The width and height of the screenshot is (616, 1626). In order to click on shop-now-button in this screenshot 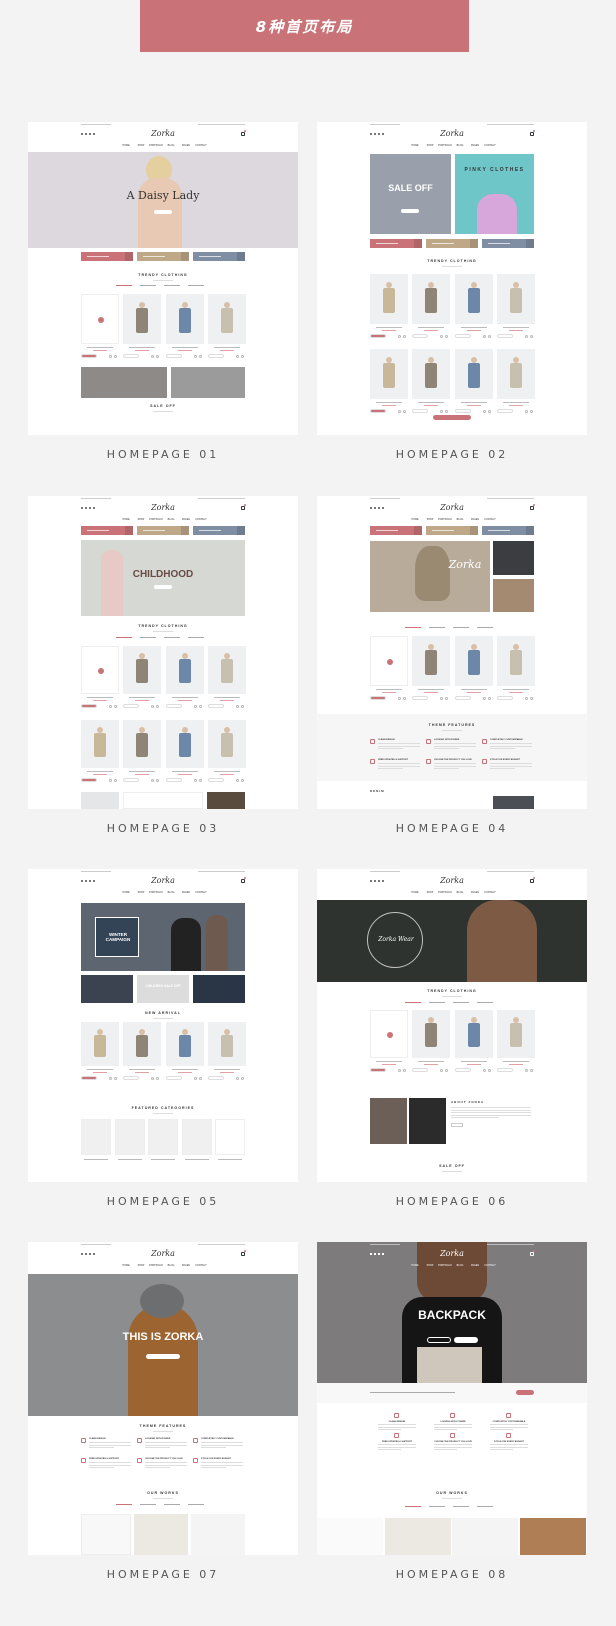, I will do `click(163, 212)`.